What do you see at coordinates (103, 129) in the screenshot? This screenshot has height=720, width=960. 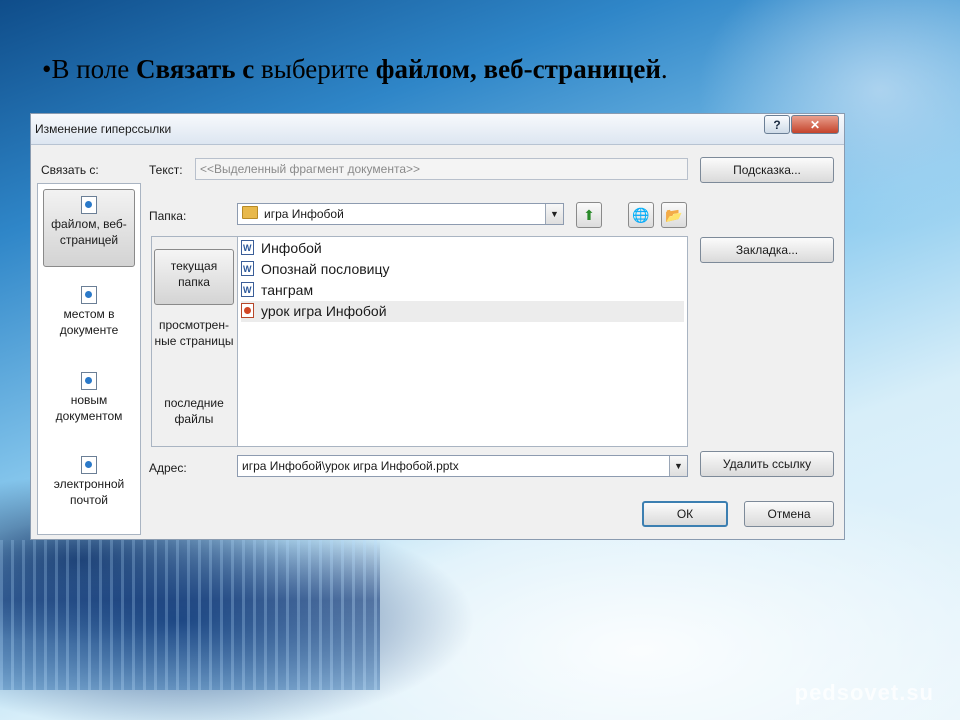 I see `dialog-title: Изменение гиперссылки` at bounding box center [103, 129].